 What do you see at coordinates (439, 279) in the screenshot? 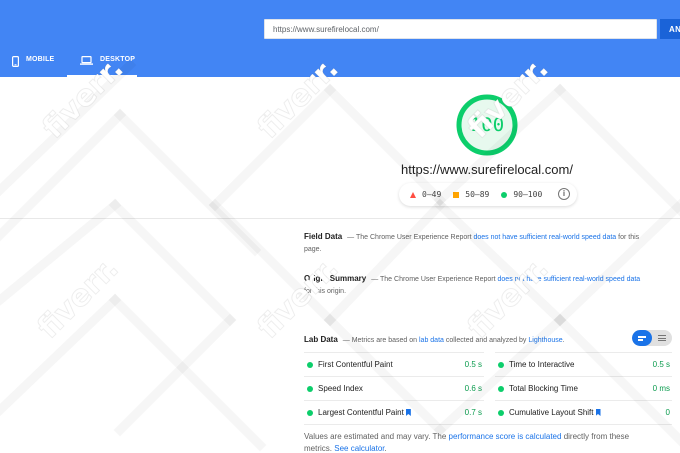
I see `origin-summary-text: The Chrome User Experience Report` at bounding box center [439, 279].